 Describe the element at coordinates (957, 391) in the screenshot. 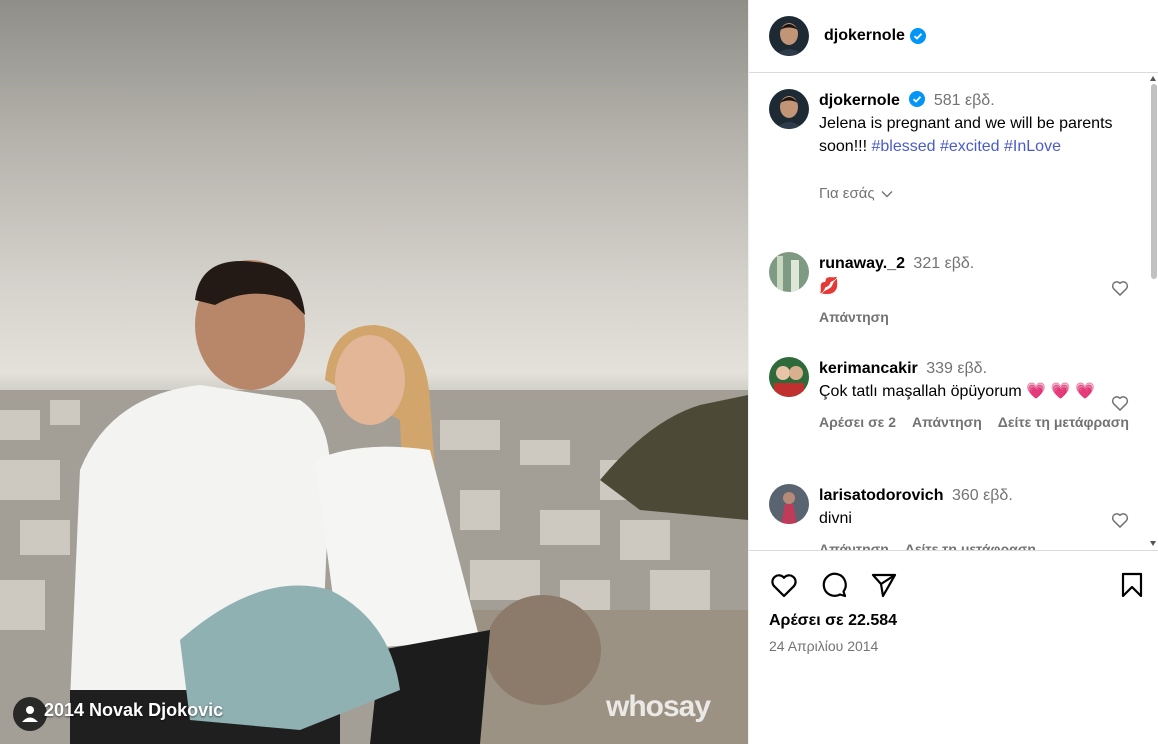

I see `comment-text: Çok tatlı maşallah öpüyorum 💗 💗 💗` at that location.